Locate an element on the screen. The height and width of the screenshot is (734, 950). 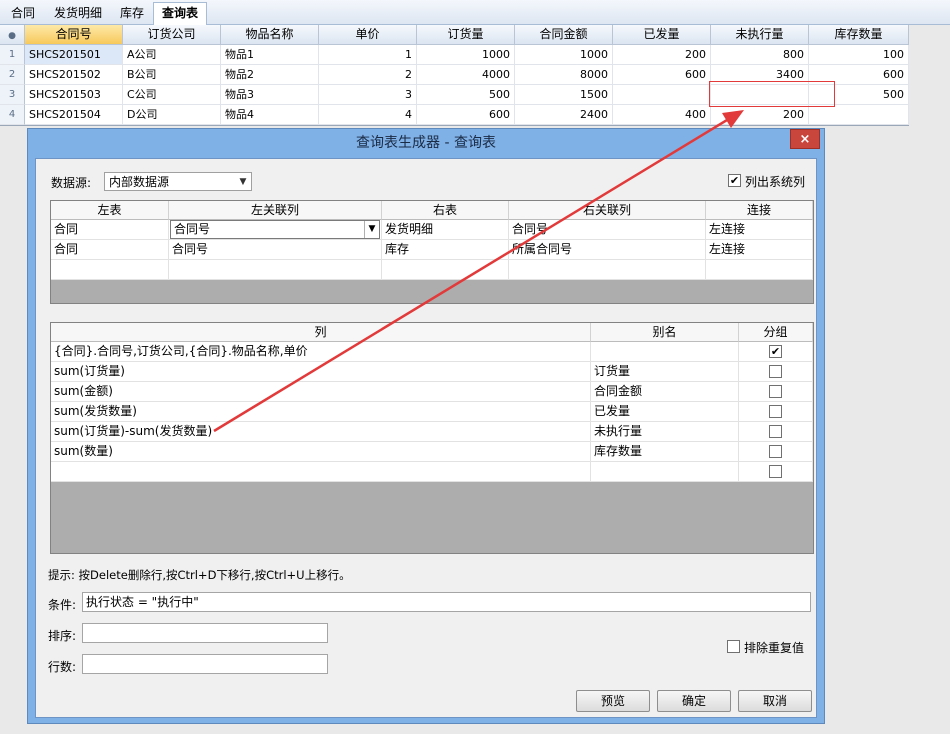
table-cell: 2 is located at coordinates (368, 75).